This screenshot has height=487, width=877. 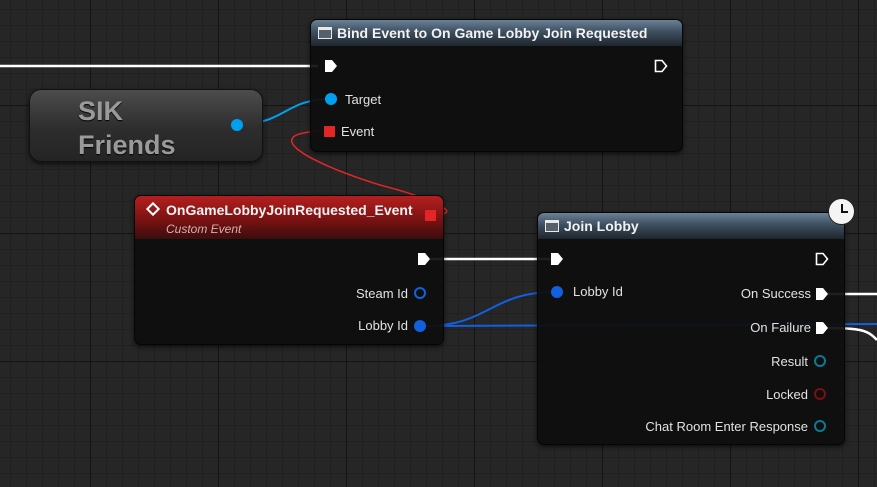 What do you see at coordinates (820, 426) in the screenshot?
I see `join-chat-room-pin` at bounding box center [820, 426].